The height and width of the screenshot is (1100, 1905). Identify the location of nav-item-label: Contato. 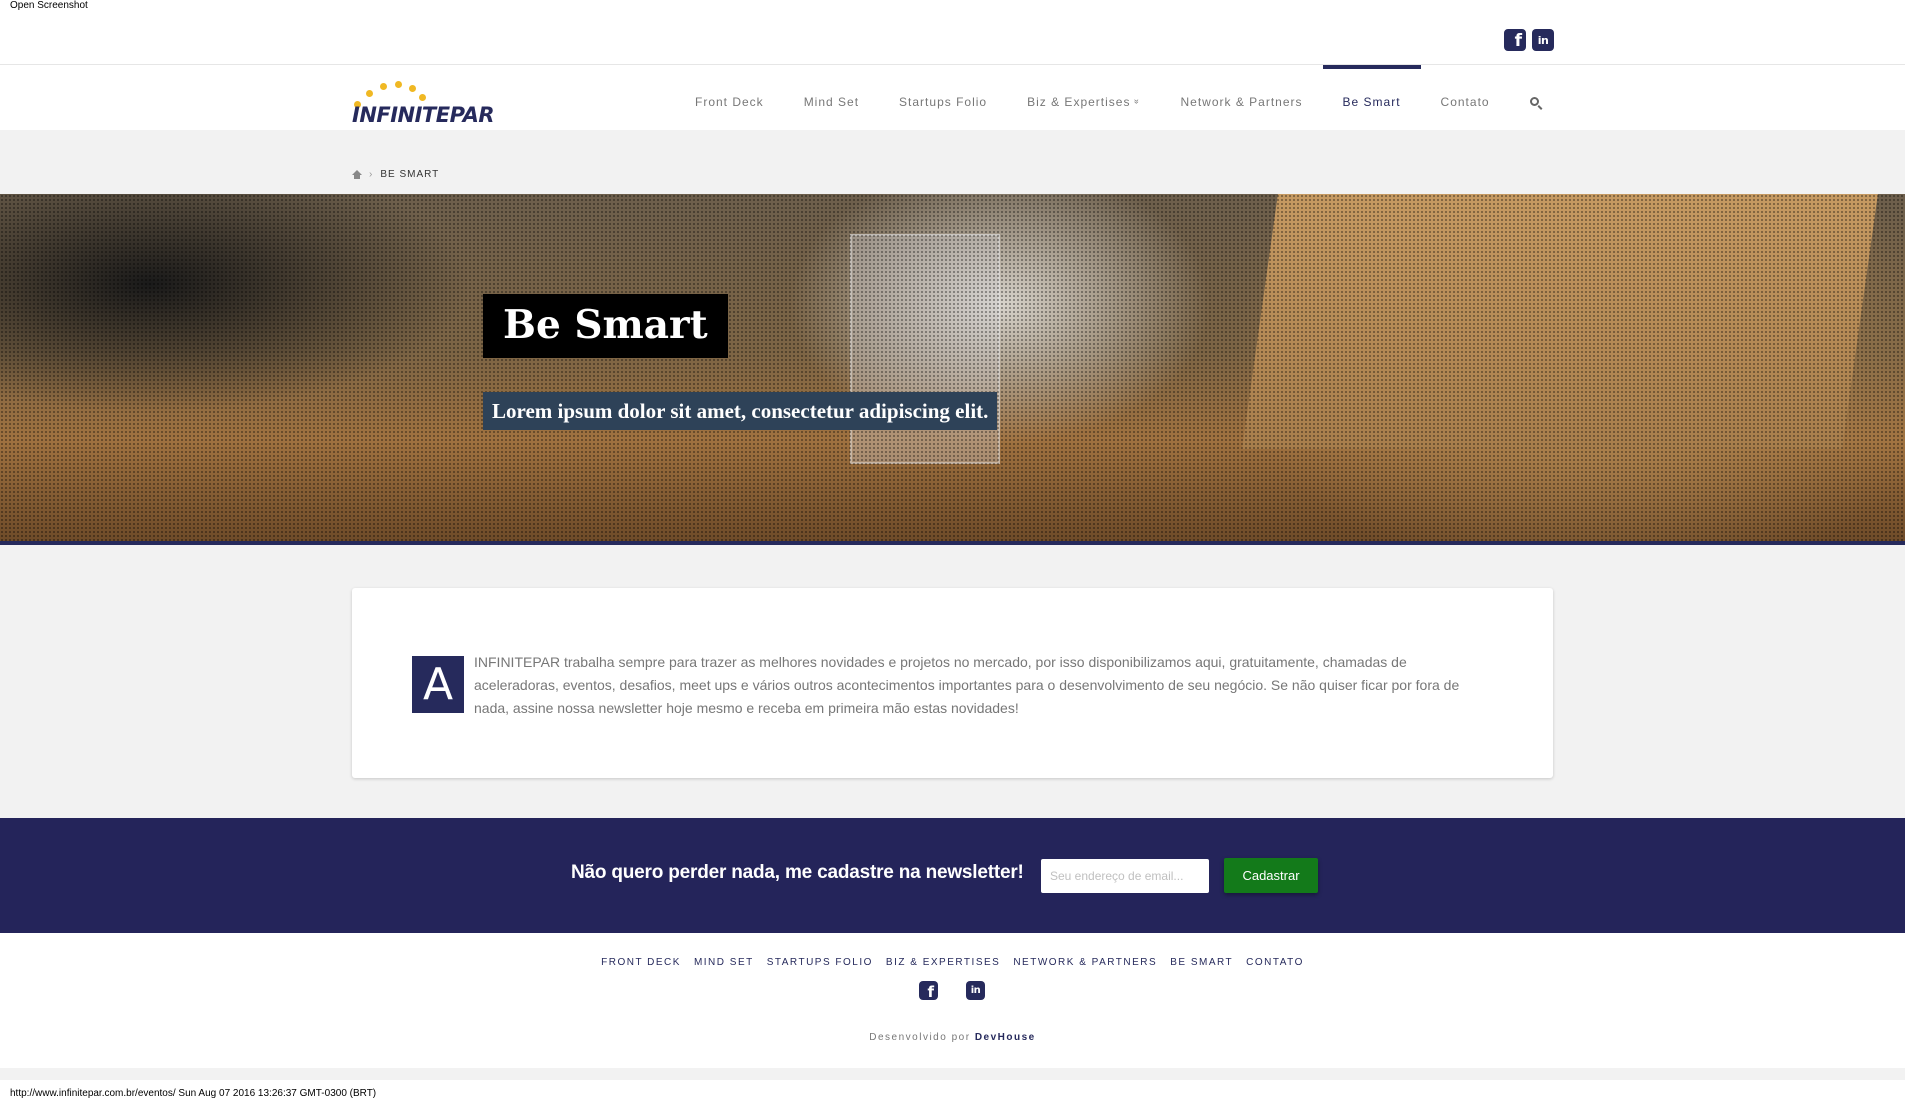
(1465, 101).